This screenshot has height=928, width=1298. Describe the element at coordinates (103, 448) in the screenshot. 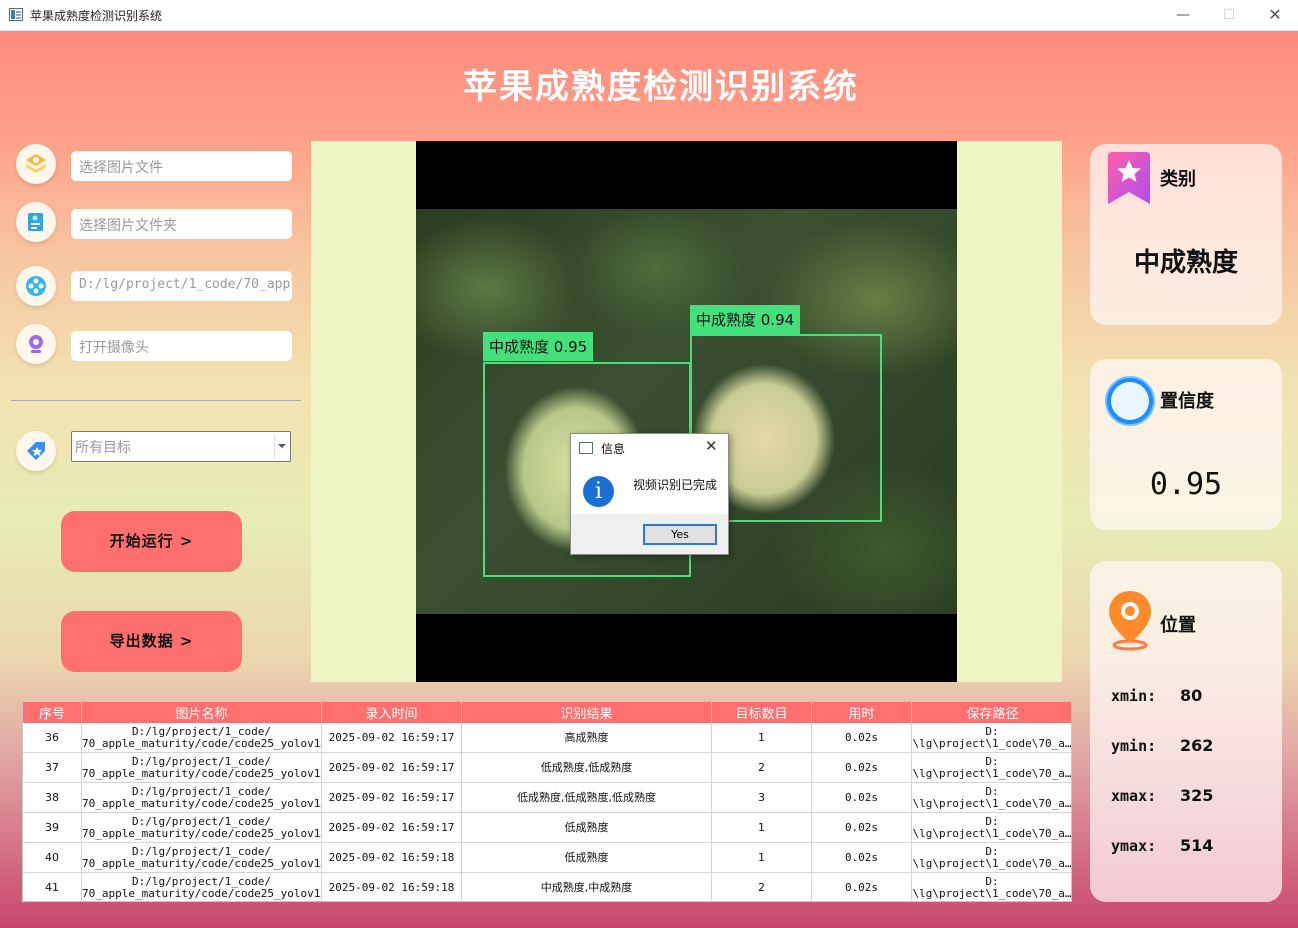

I see `target-select-value: 所有目标` at that location.